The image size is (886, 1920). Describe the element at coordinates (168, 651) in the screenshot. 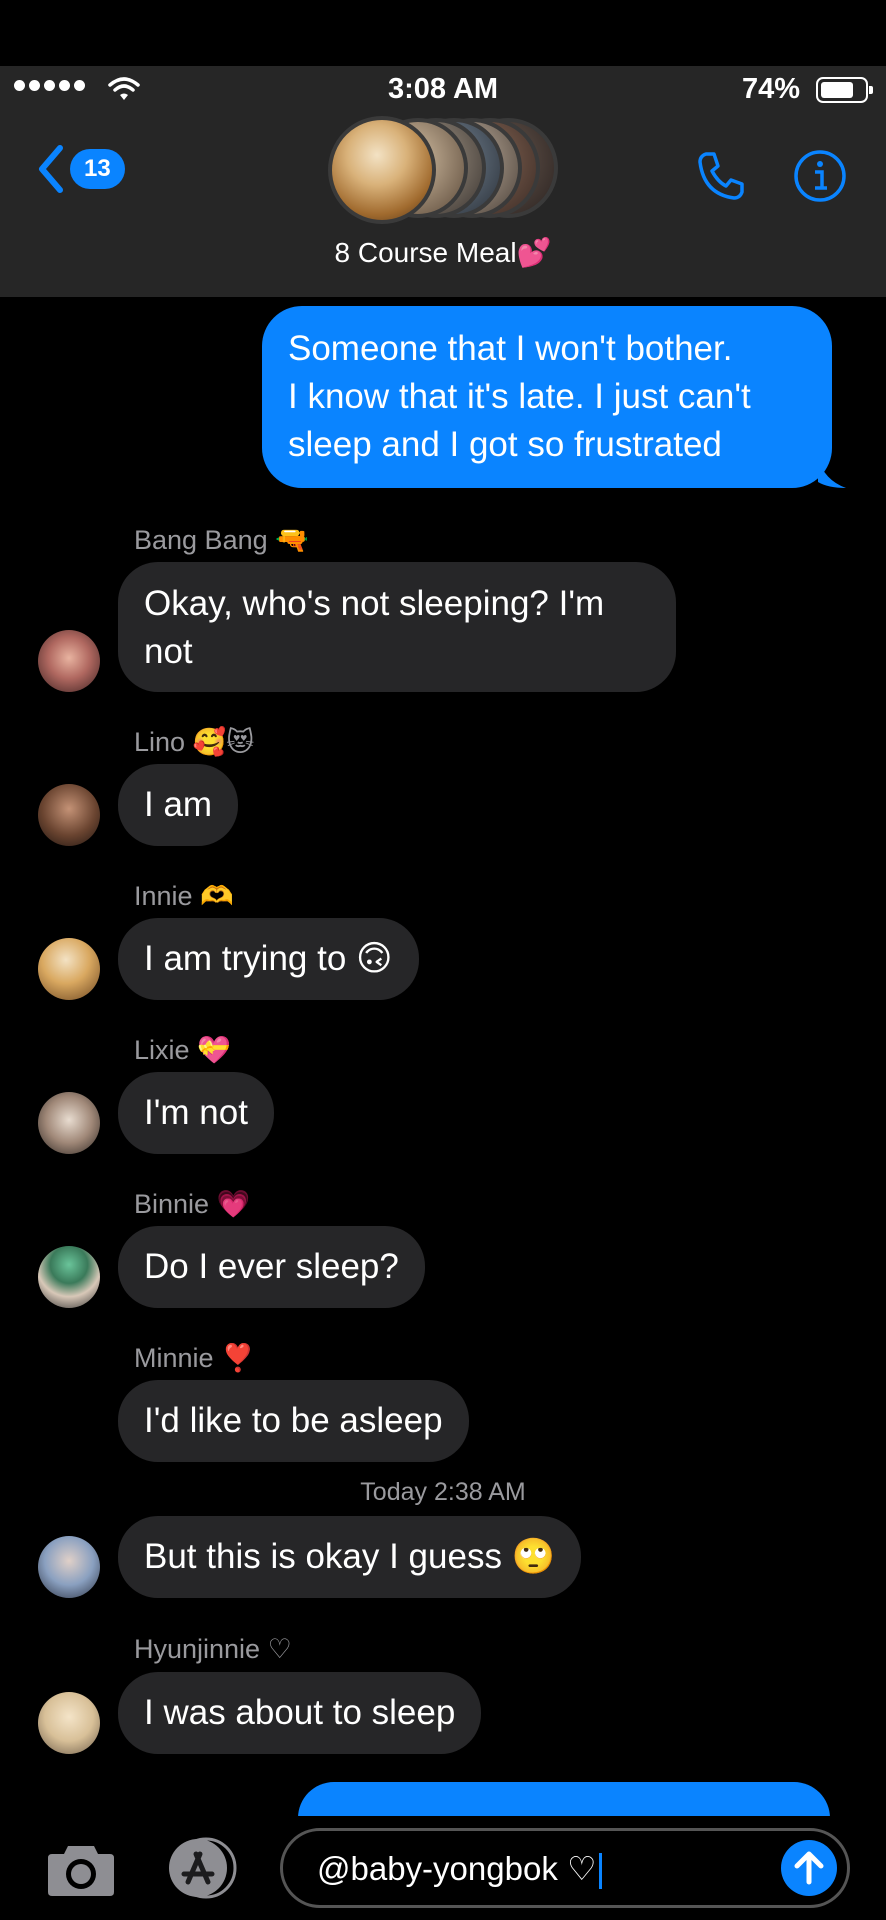

I see `message-line: not` at that location.